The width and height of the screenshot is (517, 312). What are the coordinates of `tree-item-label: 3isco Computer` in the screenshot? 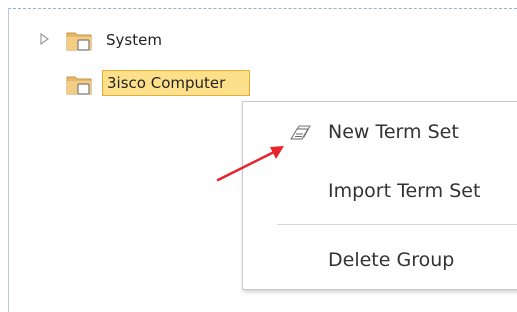 It's located at (166, 83).